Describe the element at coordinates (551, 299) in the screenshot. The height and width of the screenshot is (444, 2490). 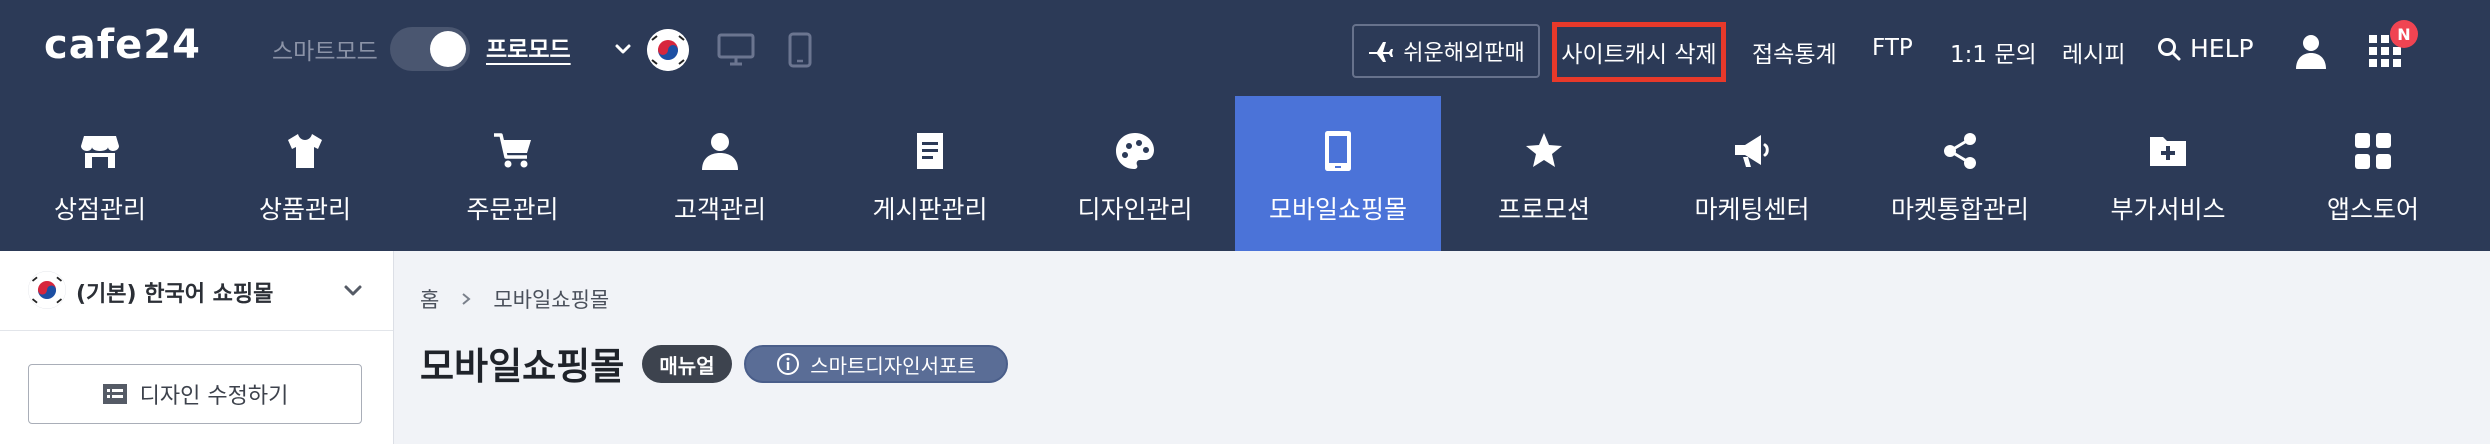
I see `breadcrumb-mobile-shop: 모바일쇼핑몰` at that location.